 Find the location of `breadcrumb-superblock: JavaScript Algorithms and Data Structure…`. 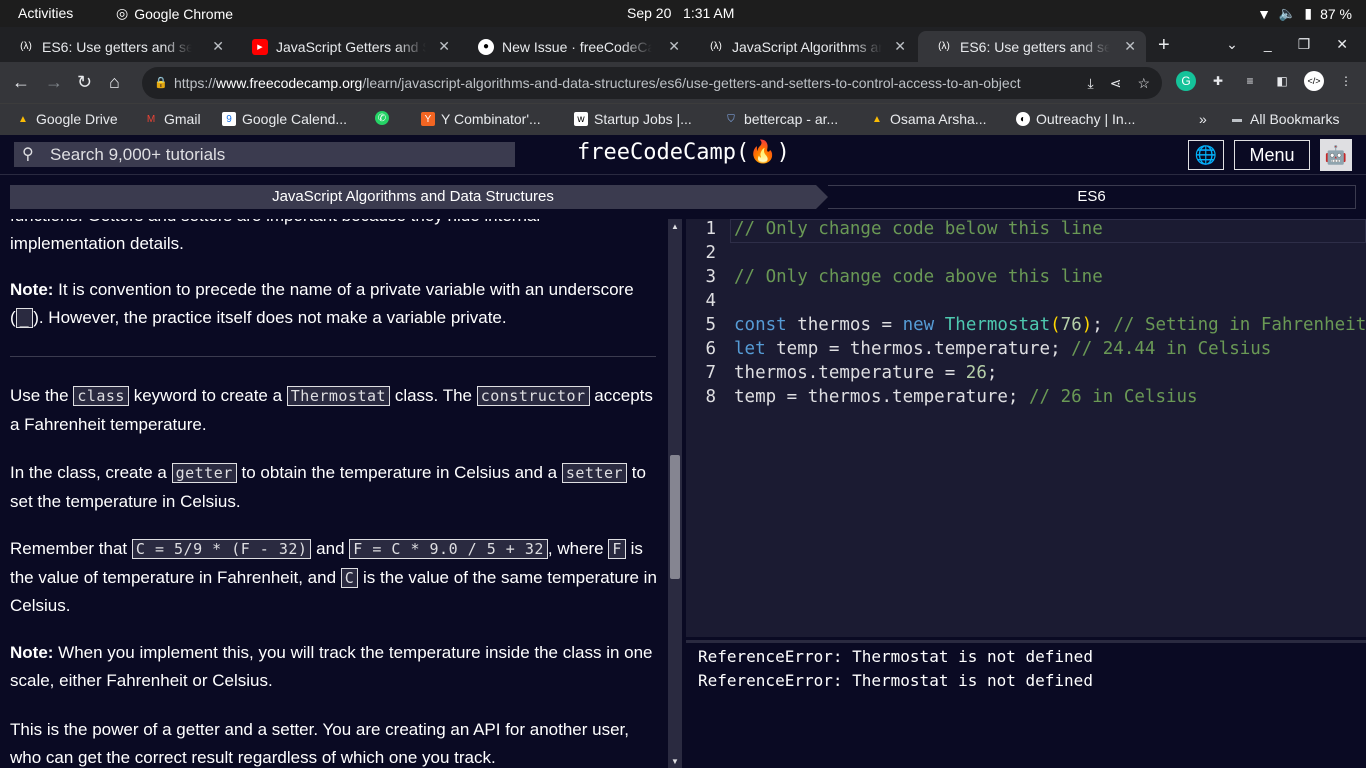

breadcrumb-superblock: JavaScript Algorithms and Data Structure… is located at coordinates (419, 197).